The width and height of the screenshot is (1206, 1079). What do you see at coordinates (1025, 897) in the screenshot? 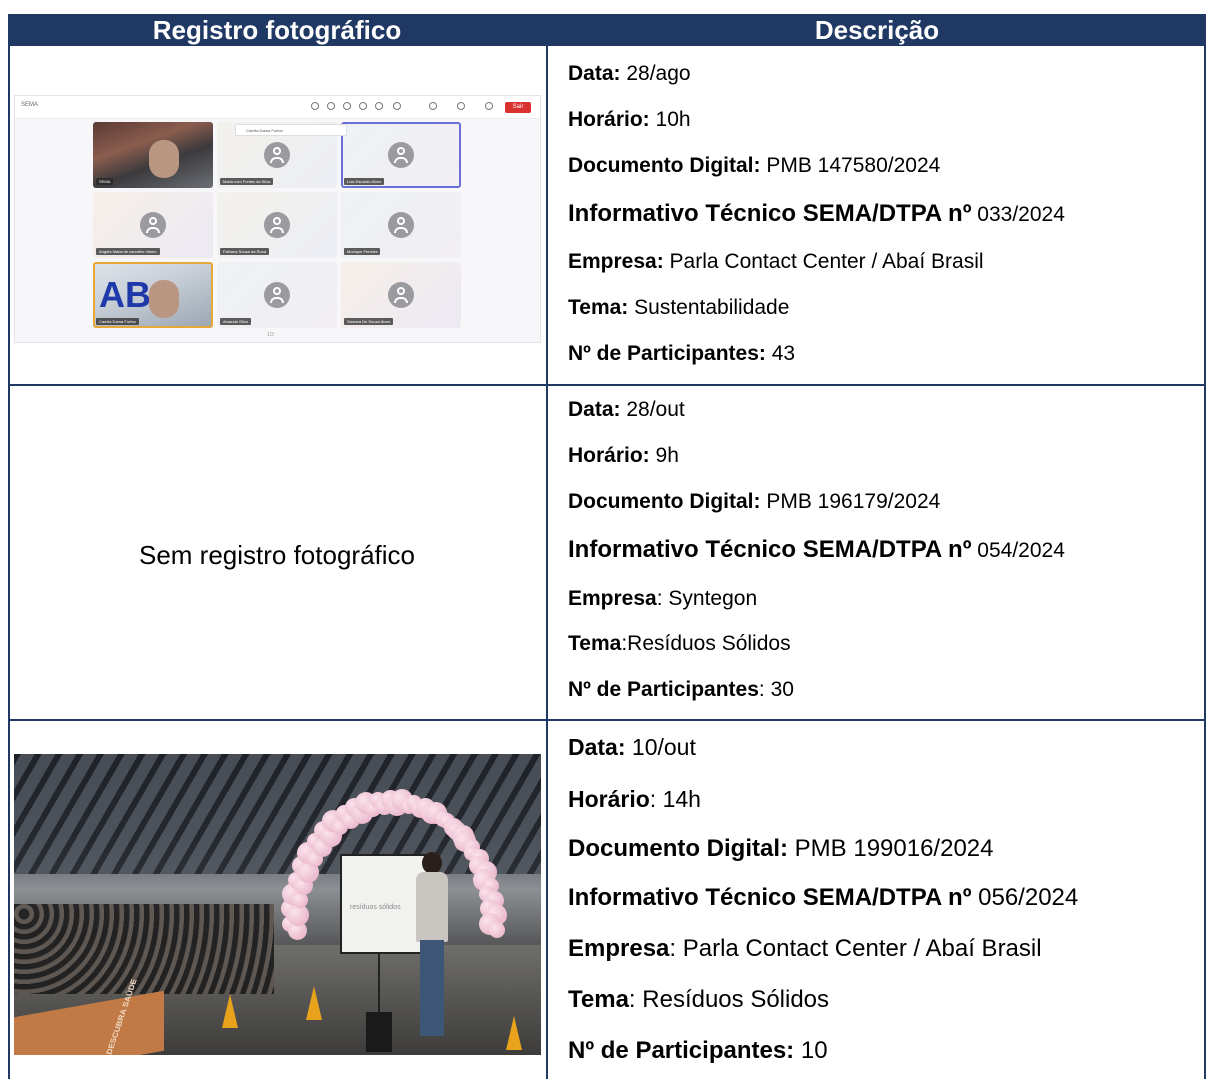
I see `field-value: 056/2024` at bounding box center [1025, 897].